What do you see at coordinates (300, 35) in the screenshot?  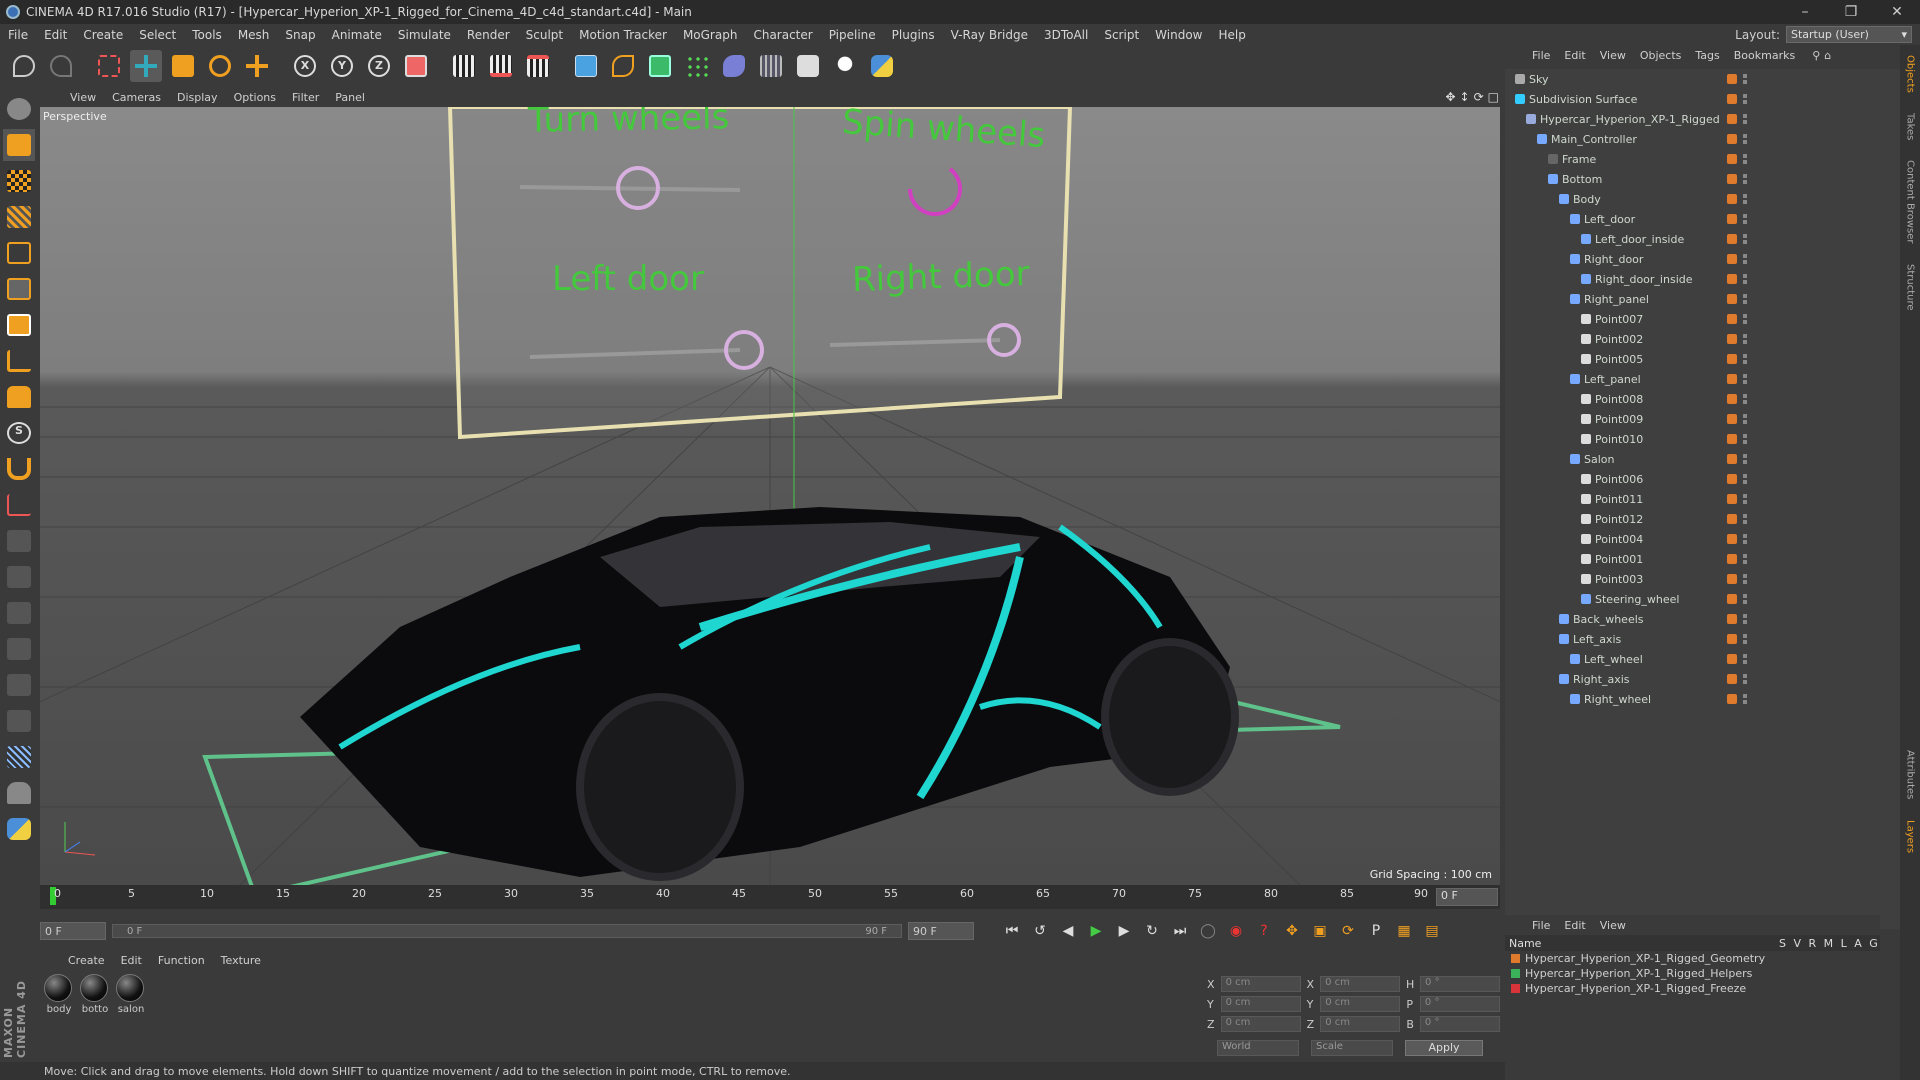 I see `menu-snap: Snap` at bounding box center [300, 35].